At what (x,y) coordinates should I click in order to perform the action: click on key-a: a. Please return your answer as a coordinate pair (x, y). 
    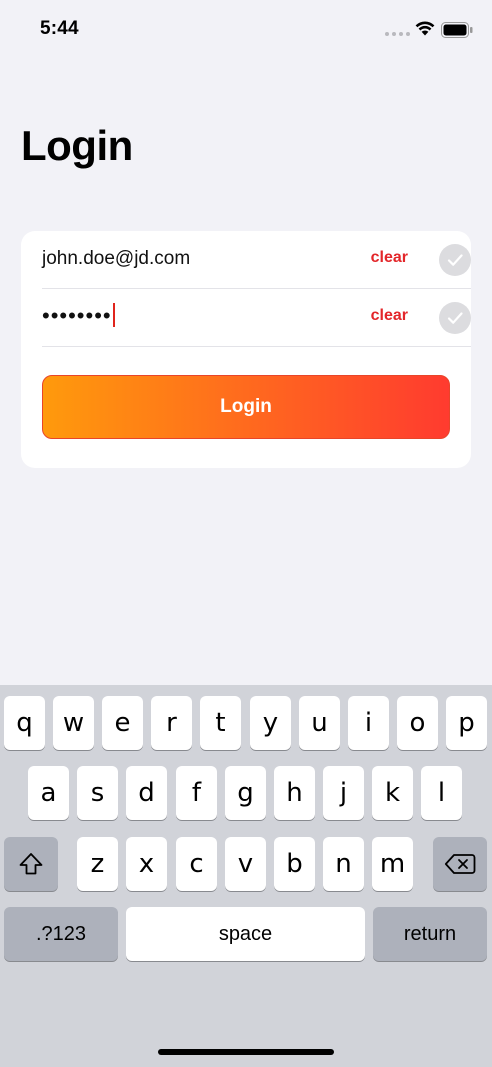
    Looking at the image, I should click on (48, 793).